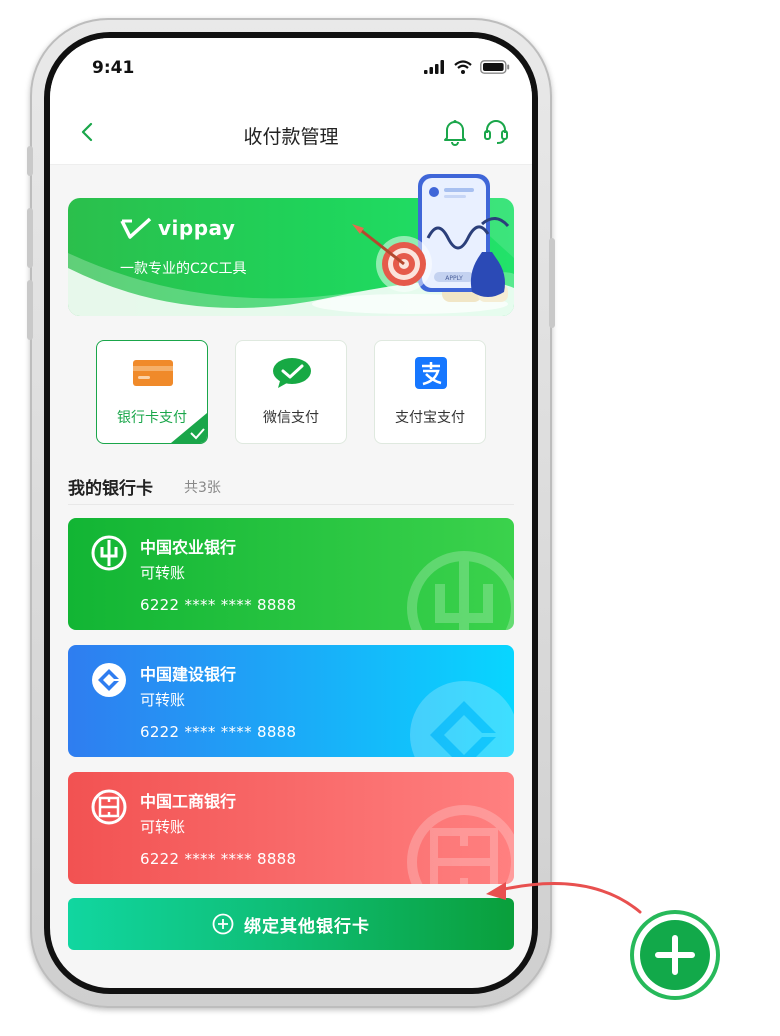 The width and height of the screenshot is (780, 1036). I want to click on pay-method-label: 微信支付, so click(291, 418).